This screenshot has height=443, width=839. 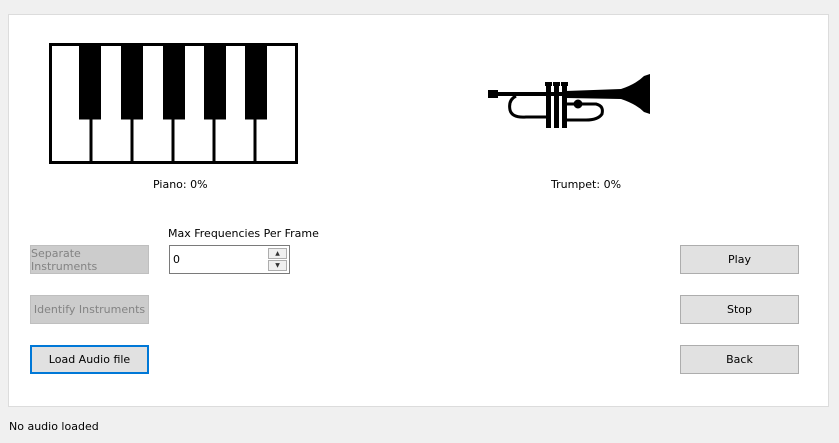 What do you see at coordinates (173, 103) in the screenshot?
I see `piano-keyboard-icon` at bounding box center [173, 103].